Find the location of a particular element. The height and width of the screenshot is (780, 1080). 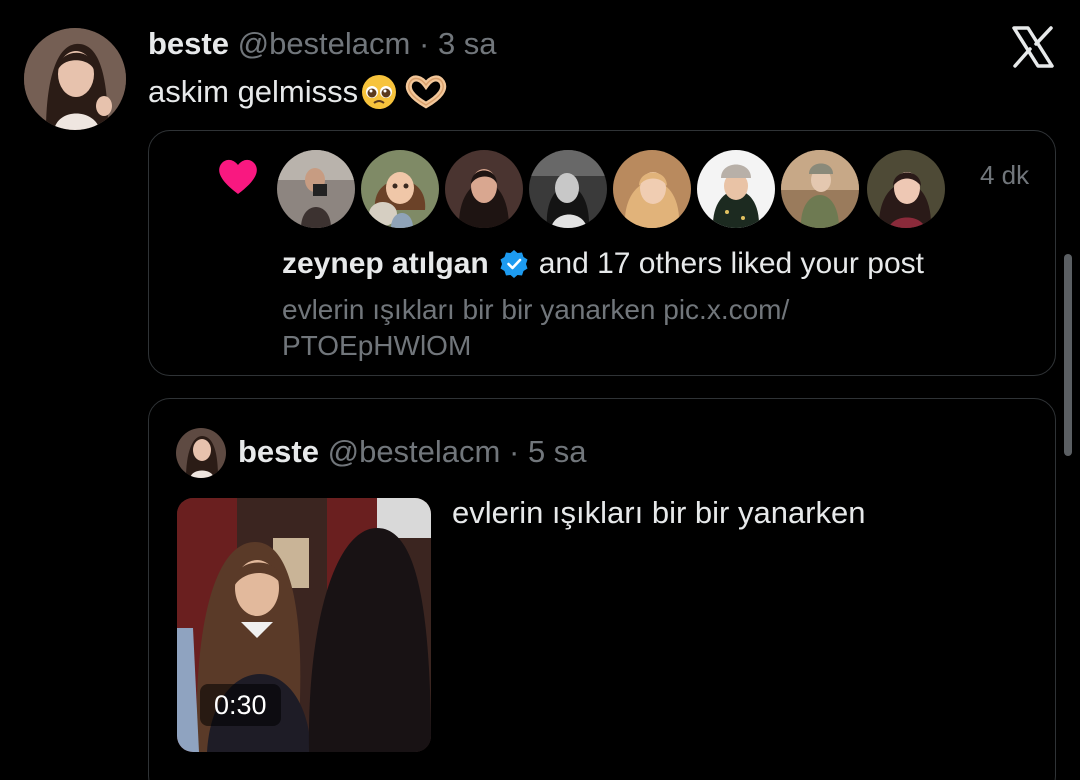

quoted-header: beste @bestelacm · 5 sa is located at coordinates (412, 452).